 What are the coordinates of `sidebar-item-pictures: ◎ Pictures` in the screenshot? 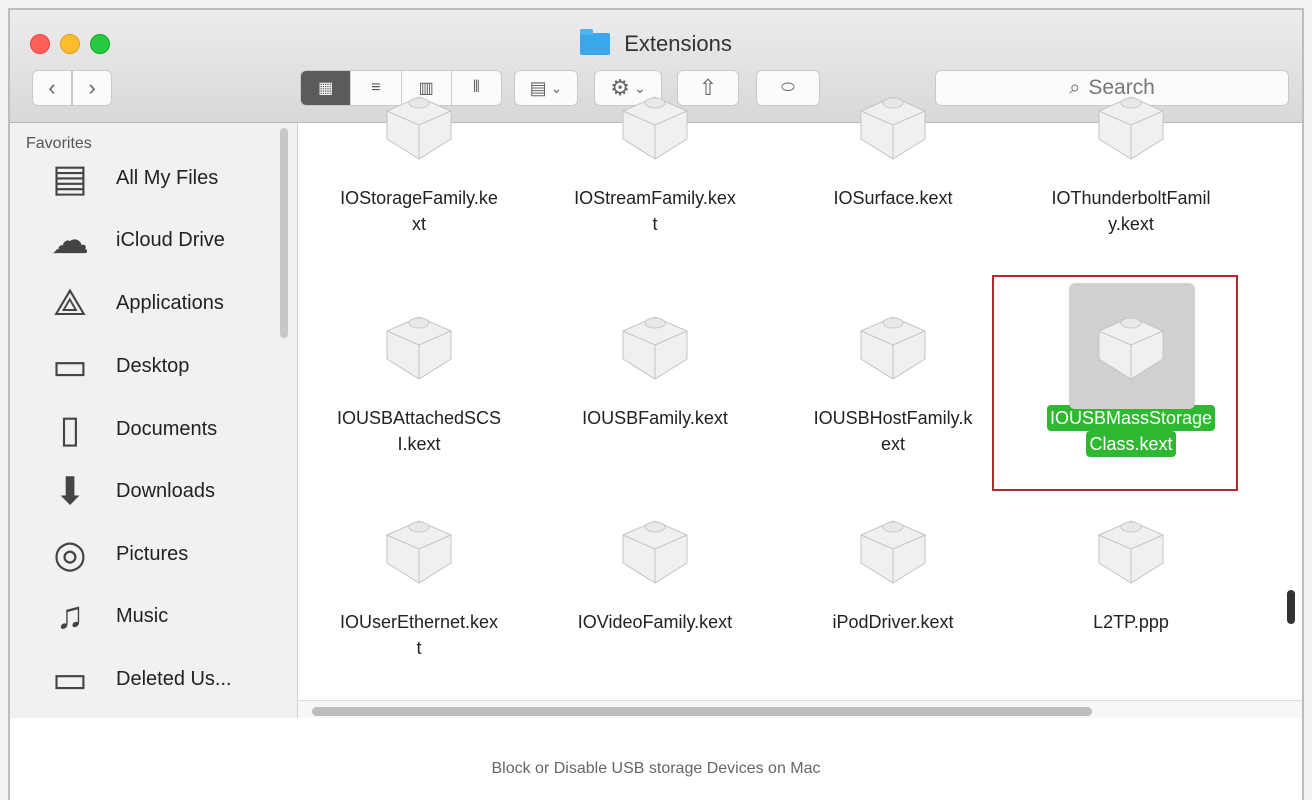 It's located at (116, 554).